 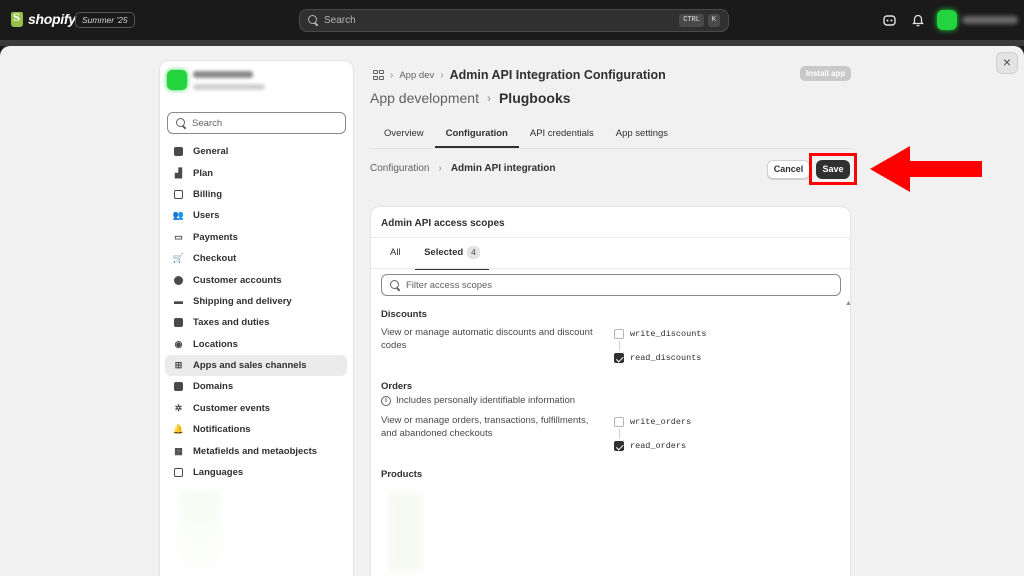 What do you see at coordinates (43, 19) in the screenshot?
I see `shopify-logo: shopify` at bounding box center [43, 19].